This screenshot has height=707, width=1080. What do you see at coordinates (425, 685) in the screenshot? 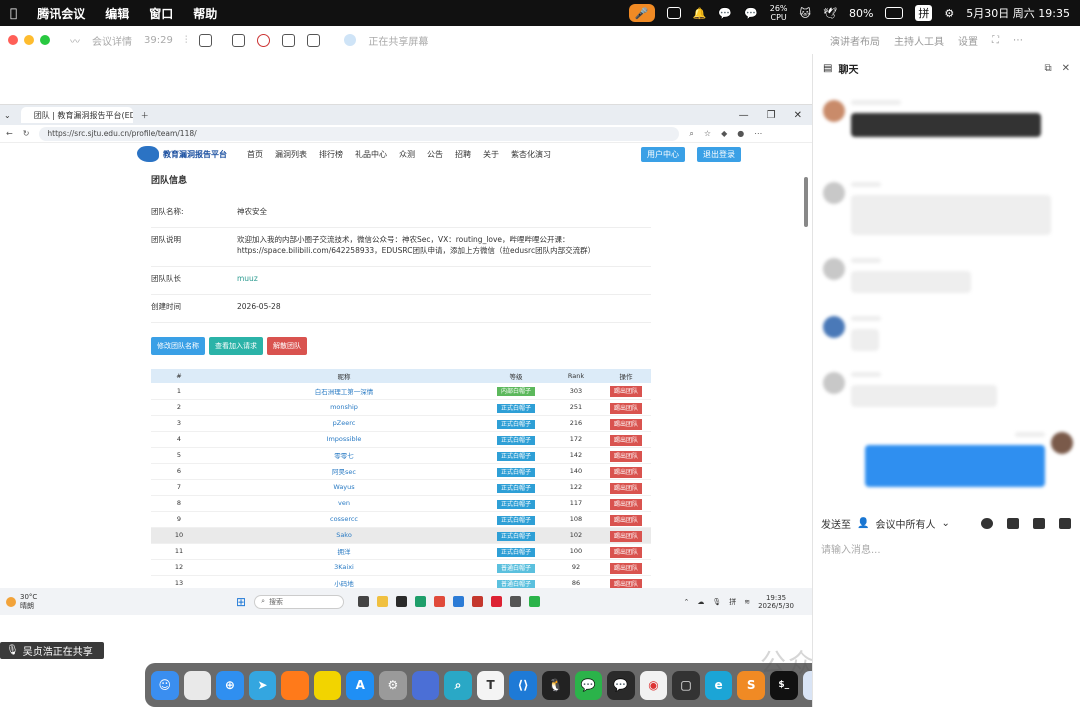
I see `parallels-icon` at bounding box center [425, 685].